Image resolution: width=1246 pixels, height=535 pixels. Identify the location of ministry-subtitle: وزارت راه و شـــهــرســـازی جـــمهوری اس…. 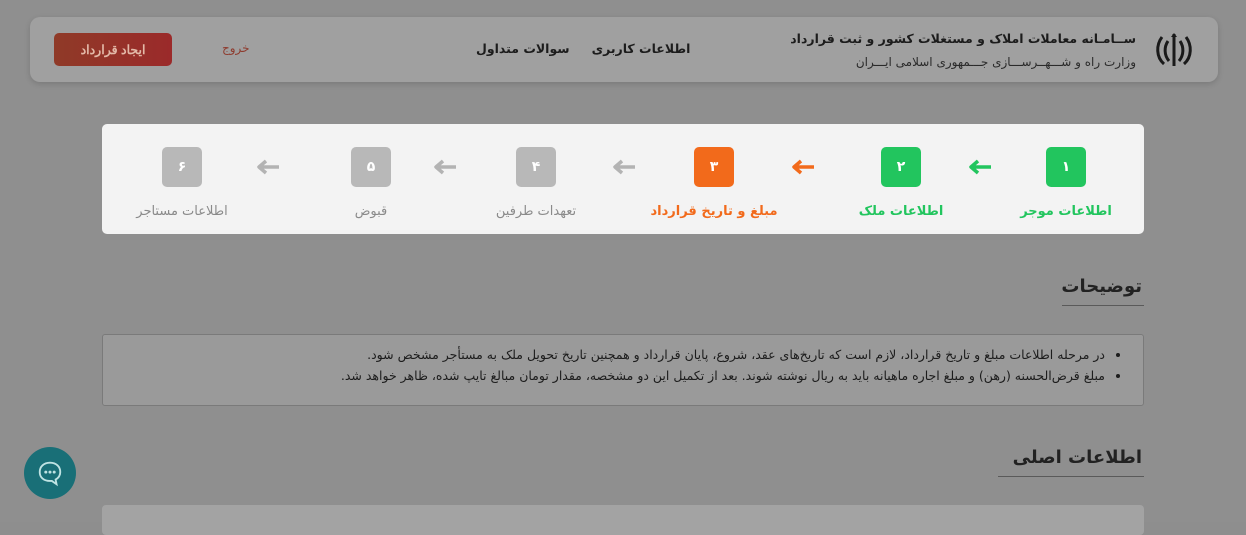
(963, 62).